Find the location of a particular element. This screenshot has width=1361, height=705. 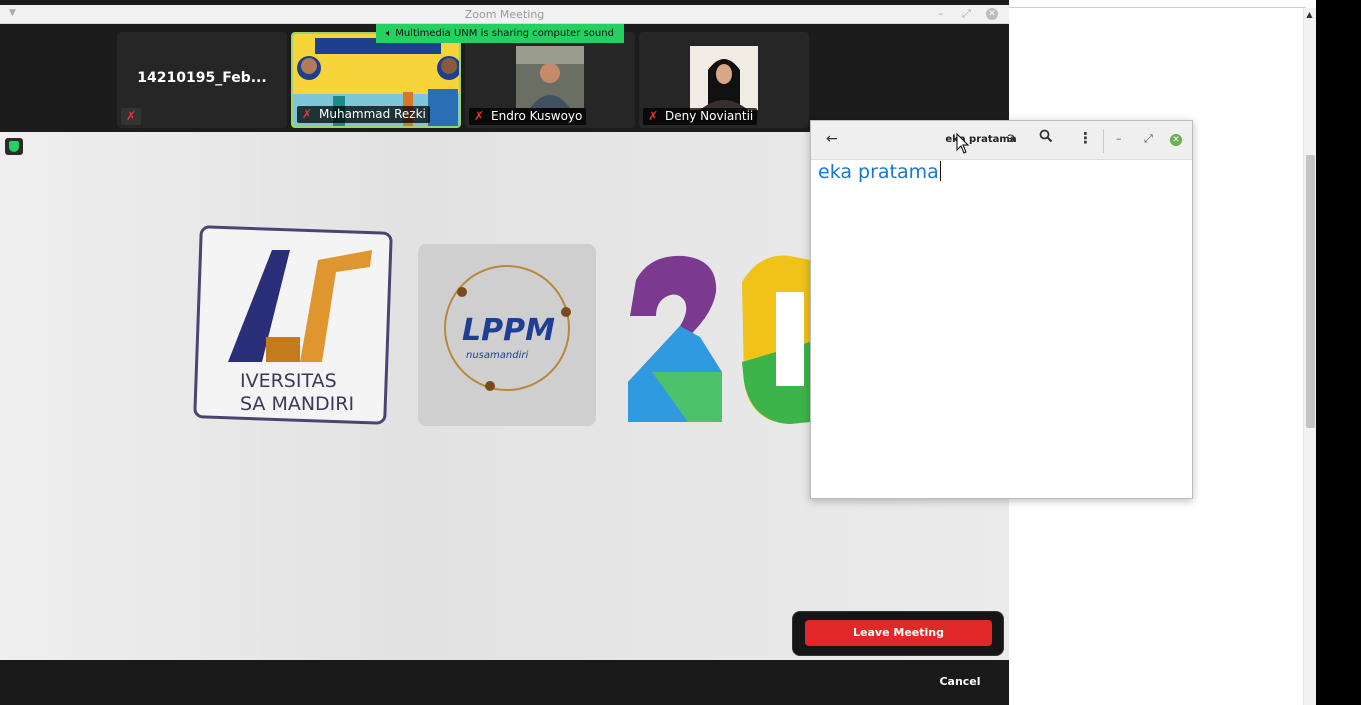

mouse-pointer-icon is located at coordinates (963, 143).